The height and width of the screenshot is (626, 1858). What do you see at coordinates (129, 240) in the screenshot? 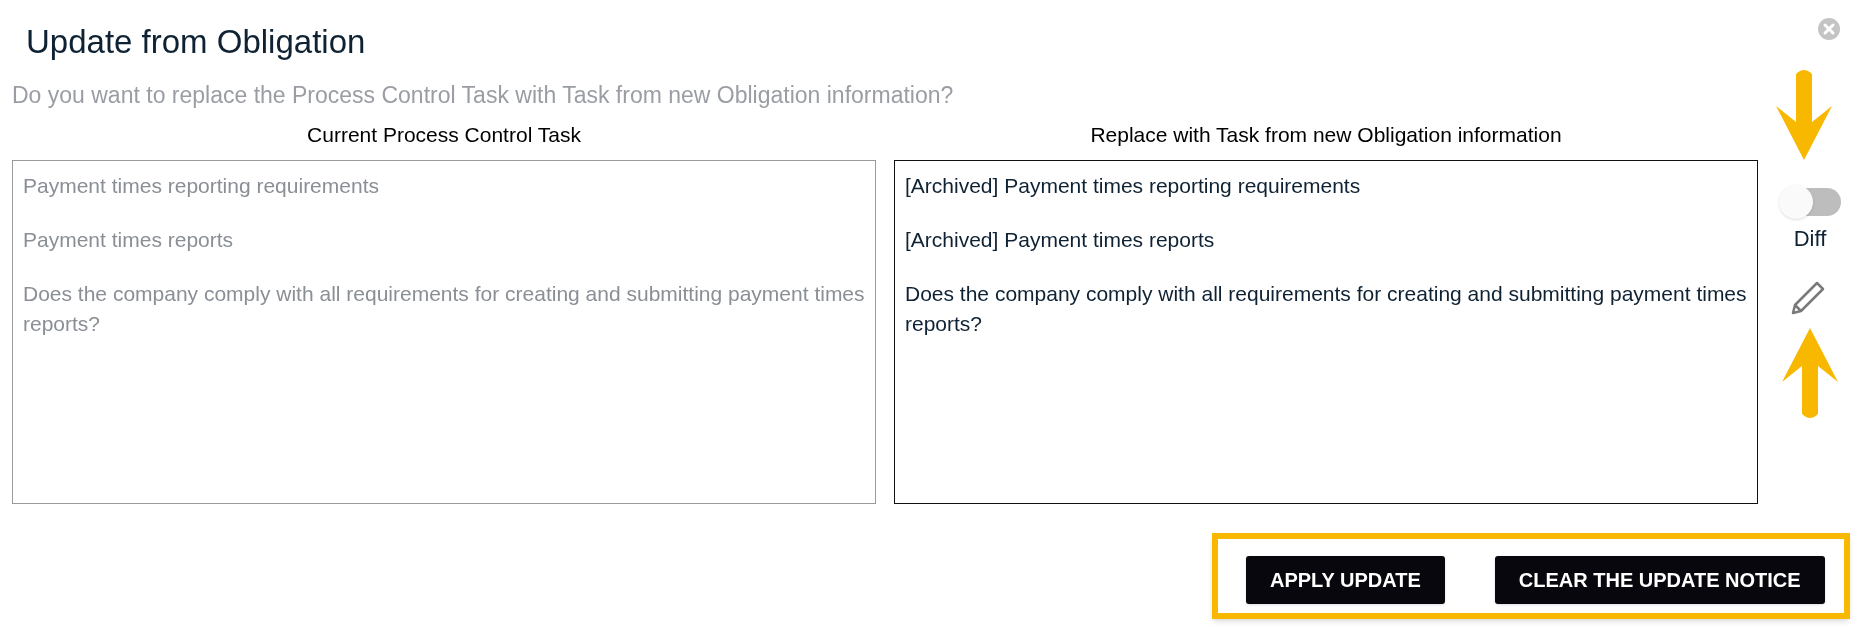
I see `task-text: Payment times reports` at bounding box center [129, 240].